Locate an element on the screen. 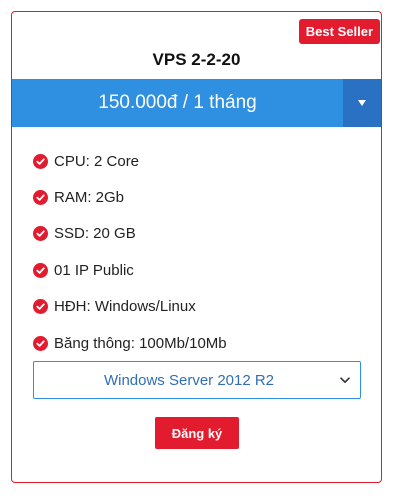  feature-item: CPU: 2 Core is located at coordinates (130, 161).